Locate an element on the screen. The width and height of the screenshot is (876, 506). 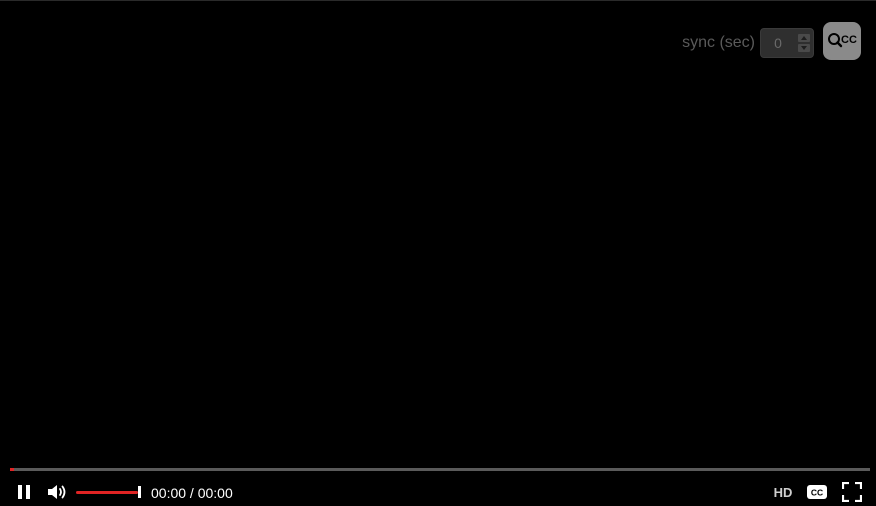
sync-control: sync (sec) 0 is located at coordinates (748, 43).